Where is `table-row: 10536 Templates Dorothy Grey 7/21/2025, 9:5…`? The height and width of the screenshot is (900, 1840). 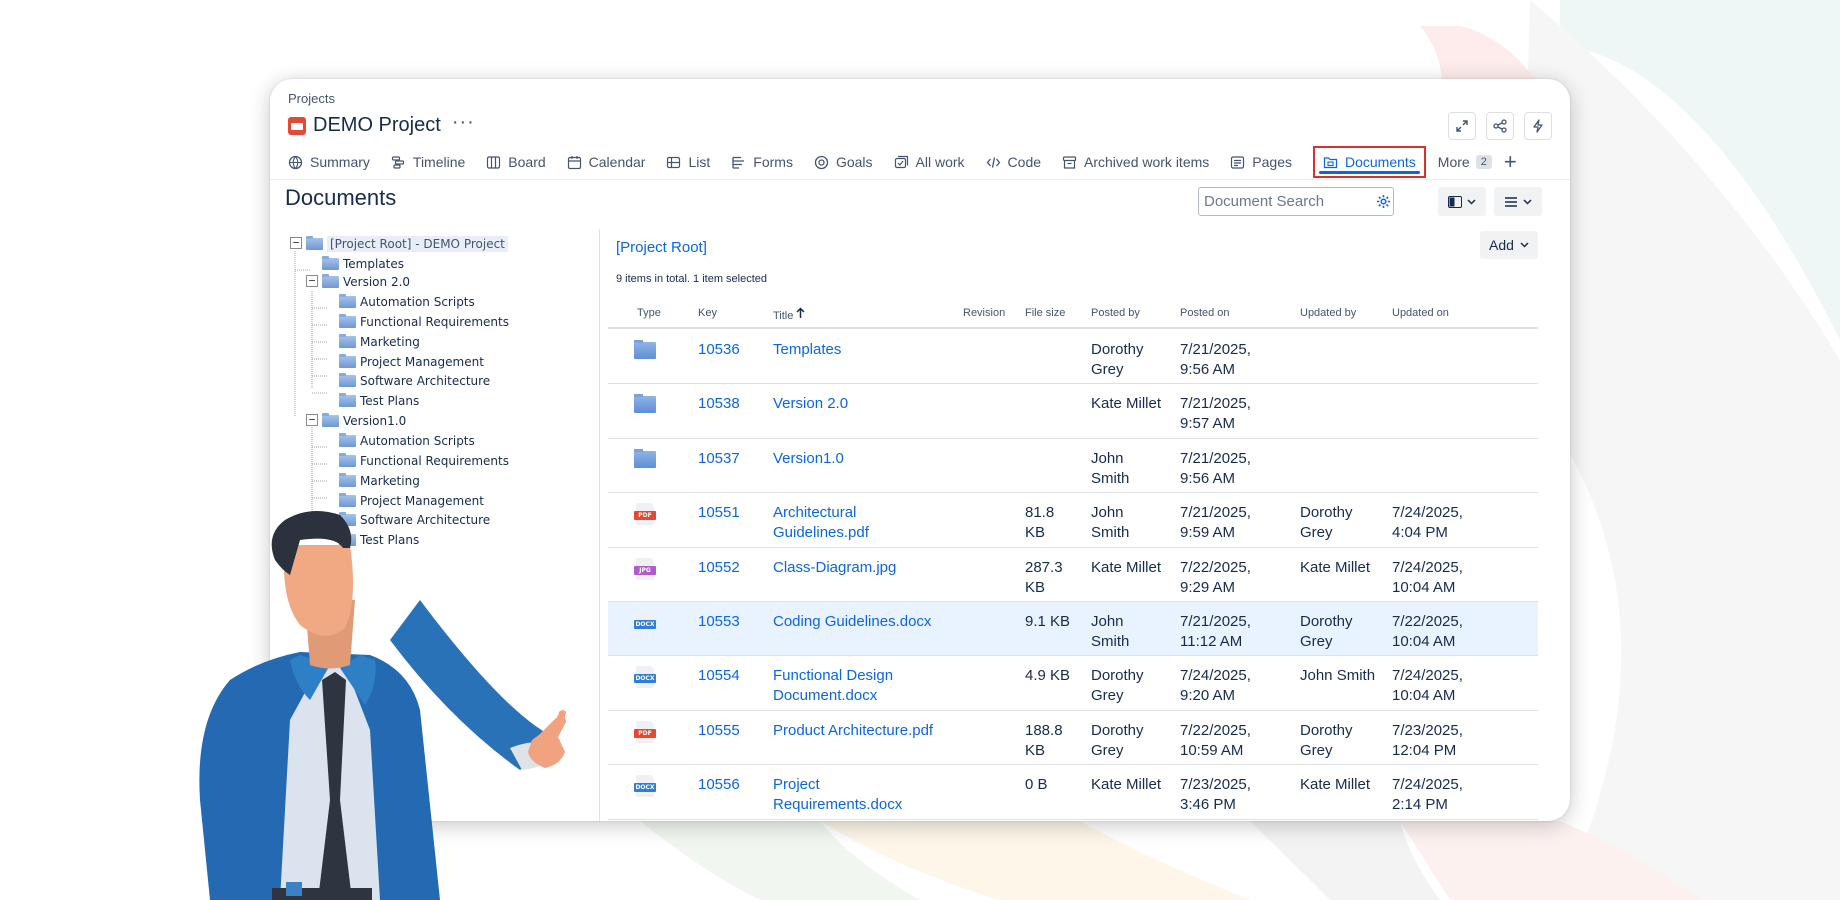
table-row: 10536 Templates Dorothy Grey 7/21/2025, 9:5… is located at coordinates (1073, 357).